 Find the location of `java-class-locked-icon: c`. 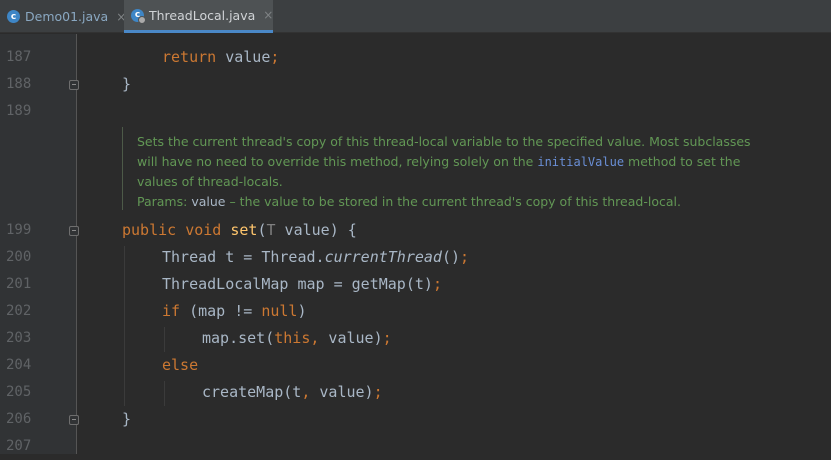

java-class-locked-icon: c is located at coordinates (138, 16).